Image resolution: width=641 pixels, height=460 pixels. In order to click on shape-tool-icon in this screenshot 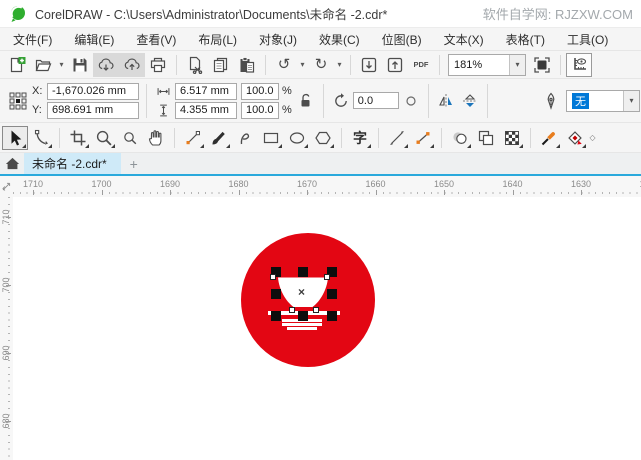, I will do `click(41, 138)`.